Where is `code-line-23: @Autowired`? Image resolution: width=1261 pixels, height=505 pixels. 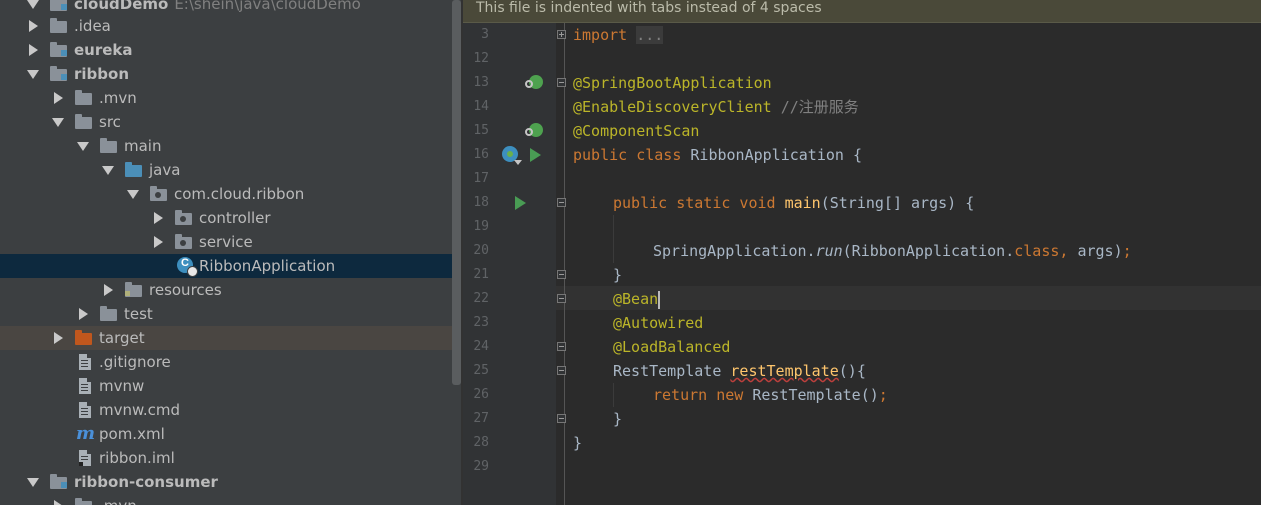 code-line-23: @Autowired is located at coordinates (658, 323).